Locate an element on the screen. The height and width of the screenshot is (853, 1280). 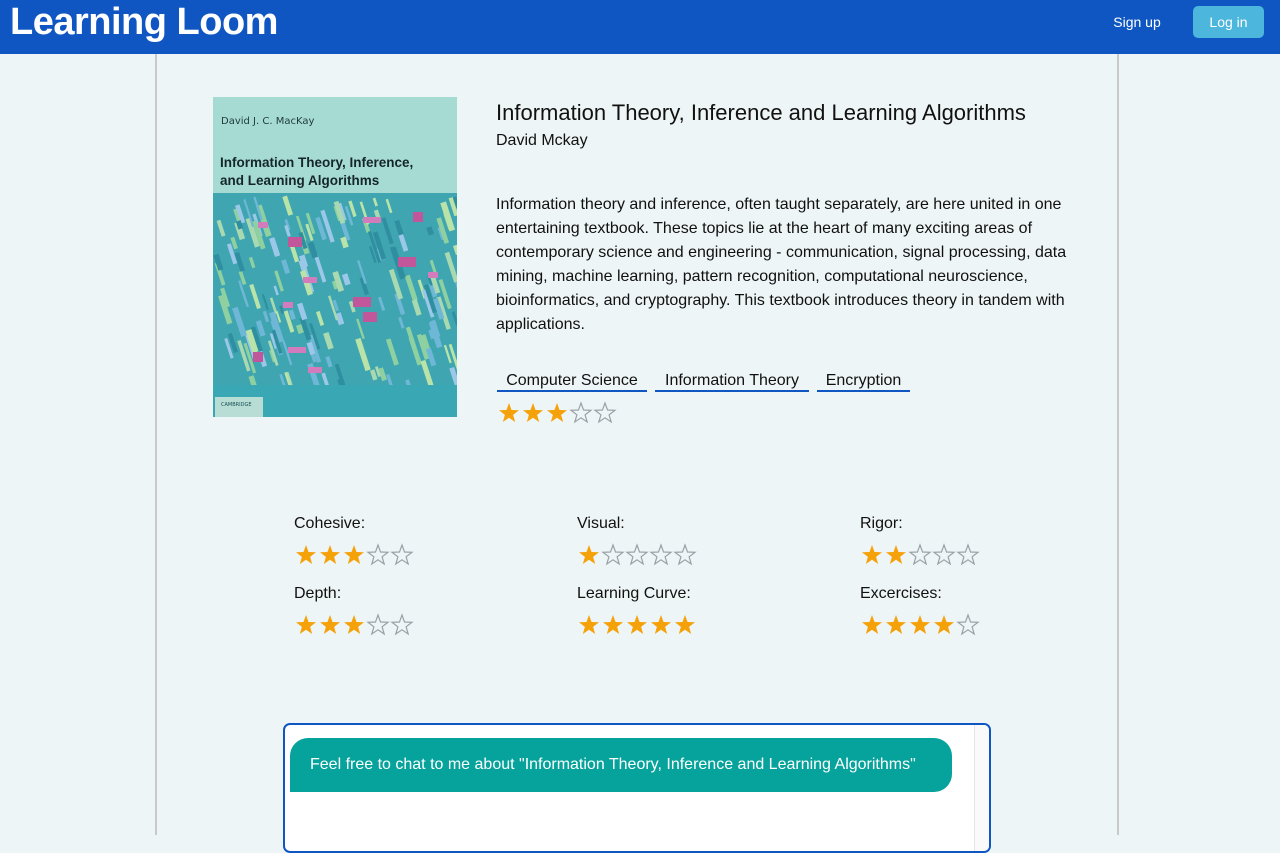
rating-label-rigor: Rigor: is located at coordinates (881, 524).